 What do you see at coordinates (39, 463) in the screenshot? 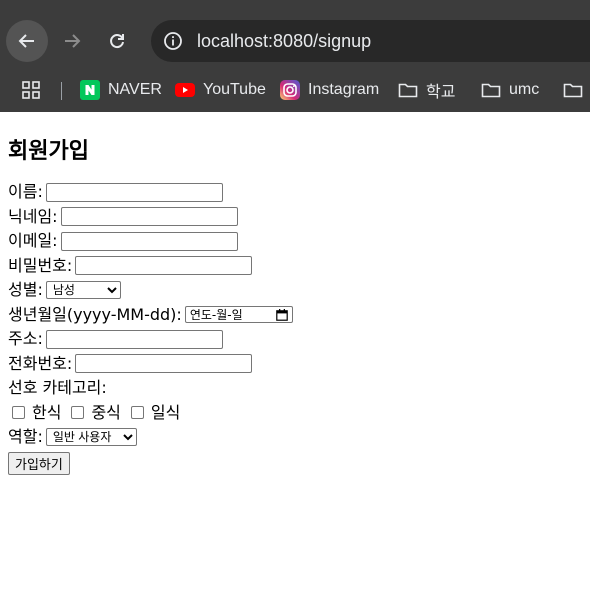
I see `signup-submit-button: 가입하기` at bounding box center [39, 463].